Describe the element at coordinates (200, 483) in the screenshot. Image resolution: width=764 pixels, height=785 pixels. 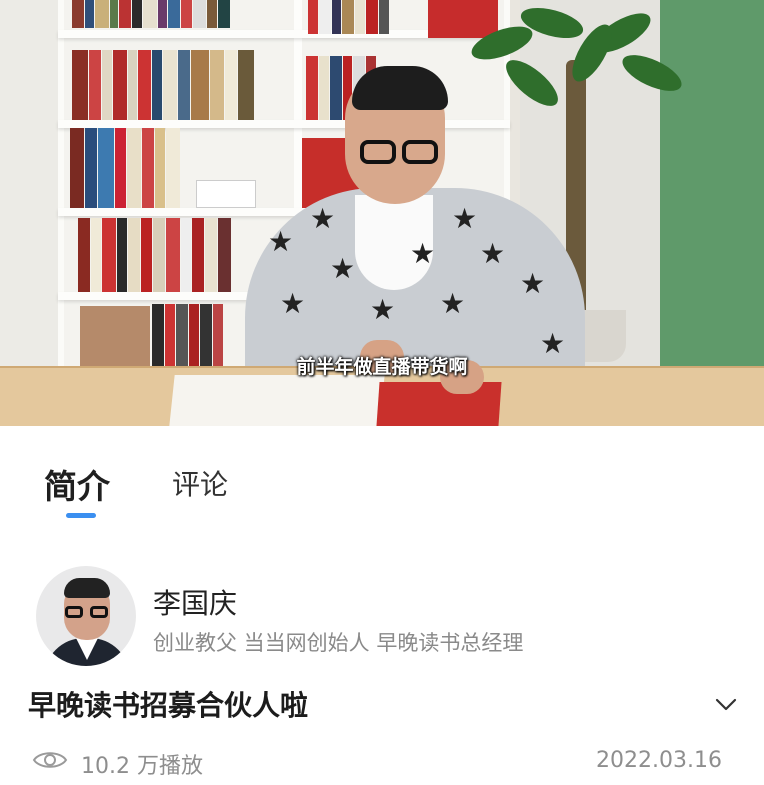
I see `tab-comments: 评论` at that location.